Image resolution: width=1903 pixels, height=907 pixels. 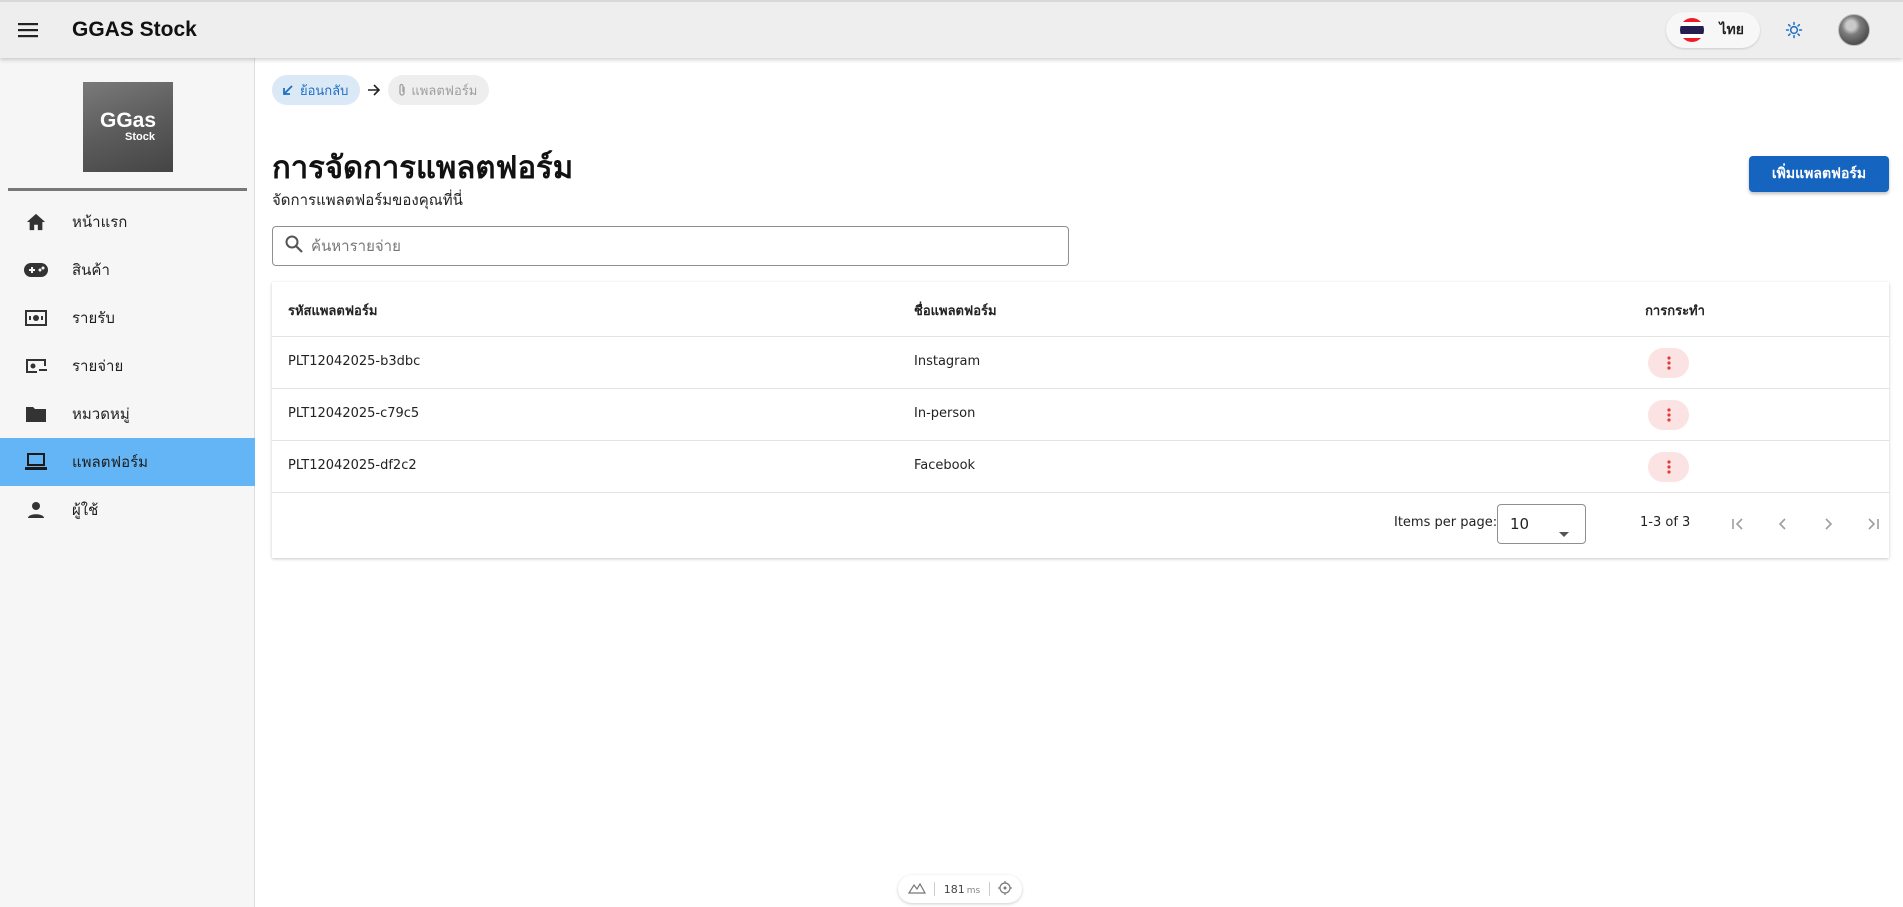 I want to click on sidebar-item-platforms: แพลตฟอร์ม, so click(x=127, y=462).